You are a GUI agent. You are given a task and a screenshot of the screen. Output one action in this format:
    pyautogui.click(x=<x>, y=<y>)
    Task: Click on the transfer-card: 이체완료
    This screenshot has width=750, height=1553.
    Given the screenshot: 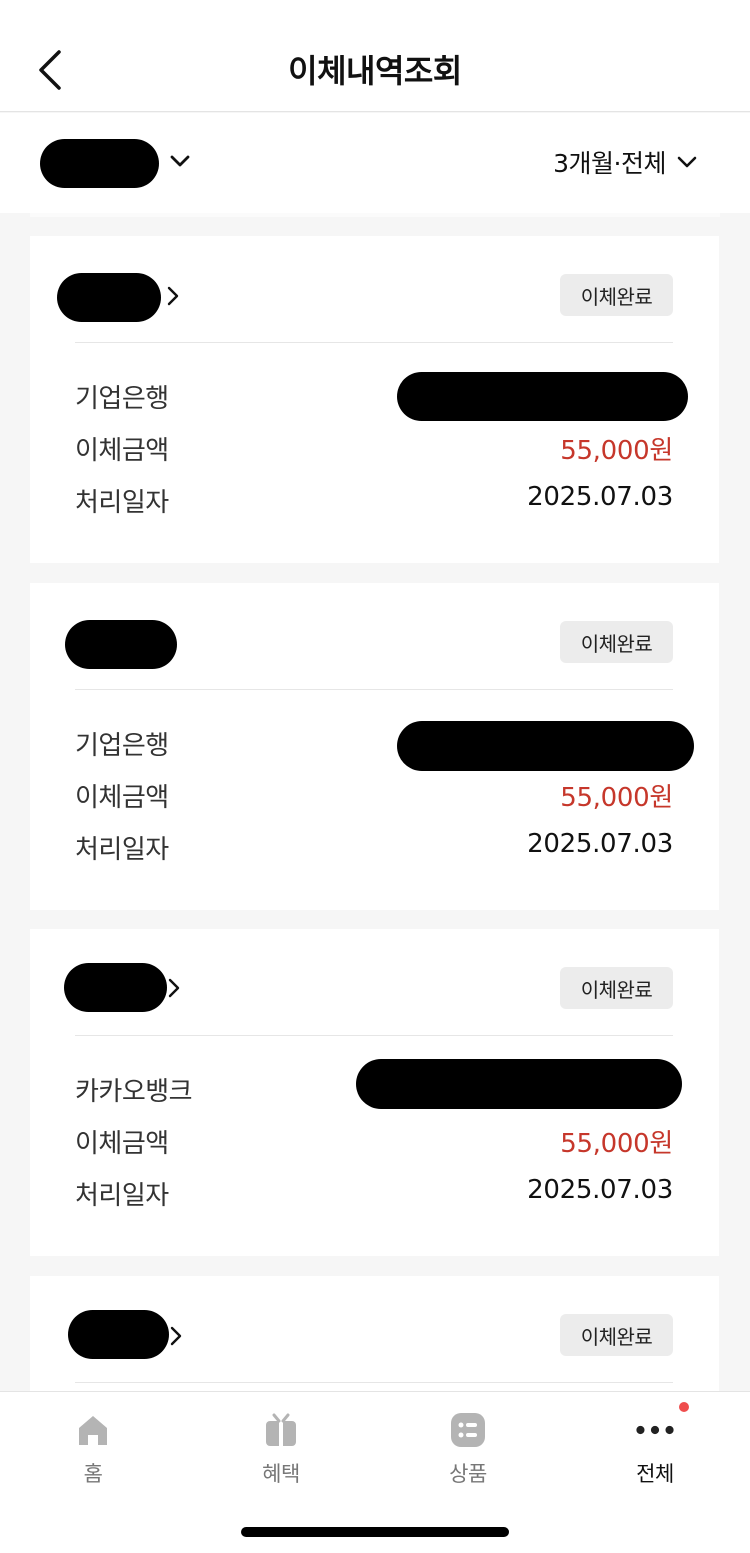 What is the action you would take?
    pyautogui.click(x=374, y=1333)
    